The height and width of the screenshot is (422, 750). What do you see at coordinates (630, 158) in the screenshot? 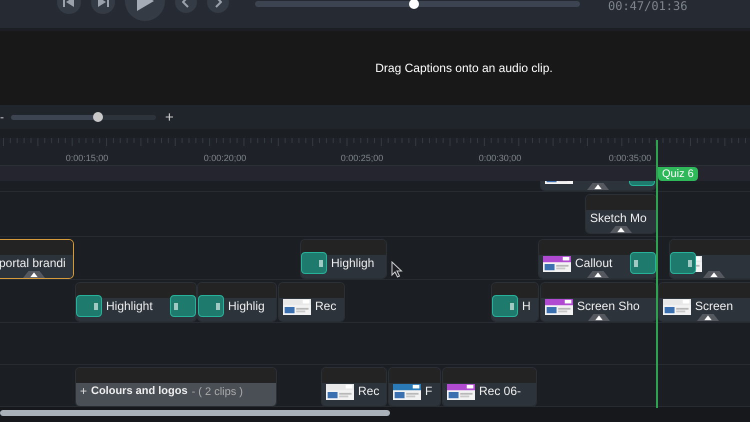
I see `ruler-label: 0:00:35;00` at bounding box center [630, 158].